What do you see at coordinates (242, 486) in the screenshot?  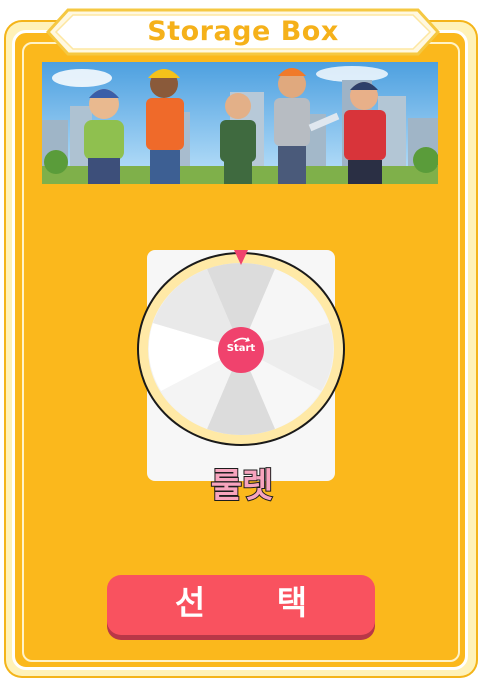 I see `roulette-label: 룰렛` at bounding box center [242, 486].